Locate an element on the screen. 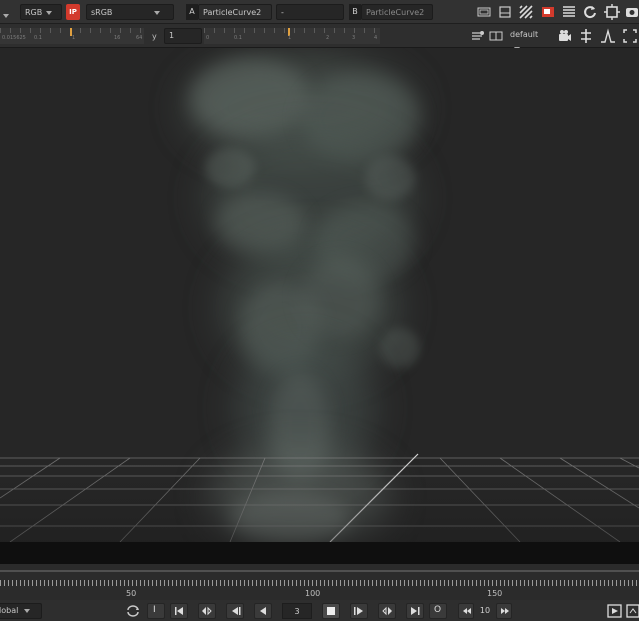  input-b-dropdown: ParticleCurve2 is located at coordinates (397, 17).